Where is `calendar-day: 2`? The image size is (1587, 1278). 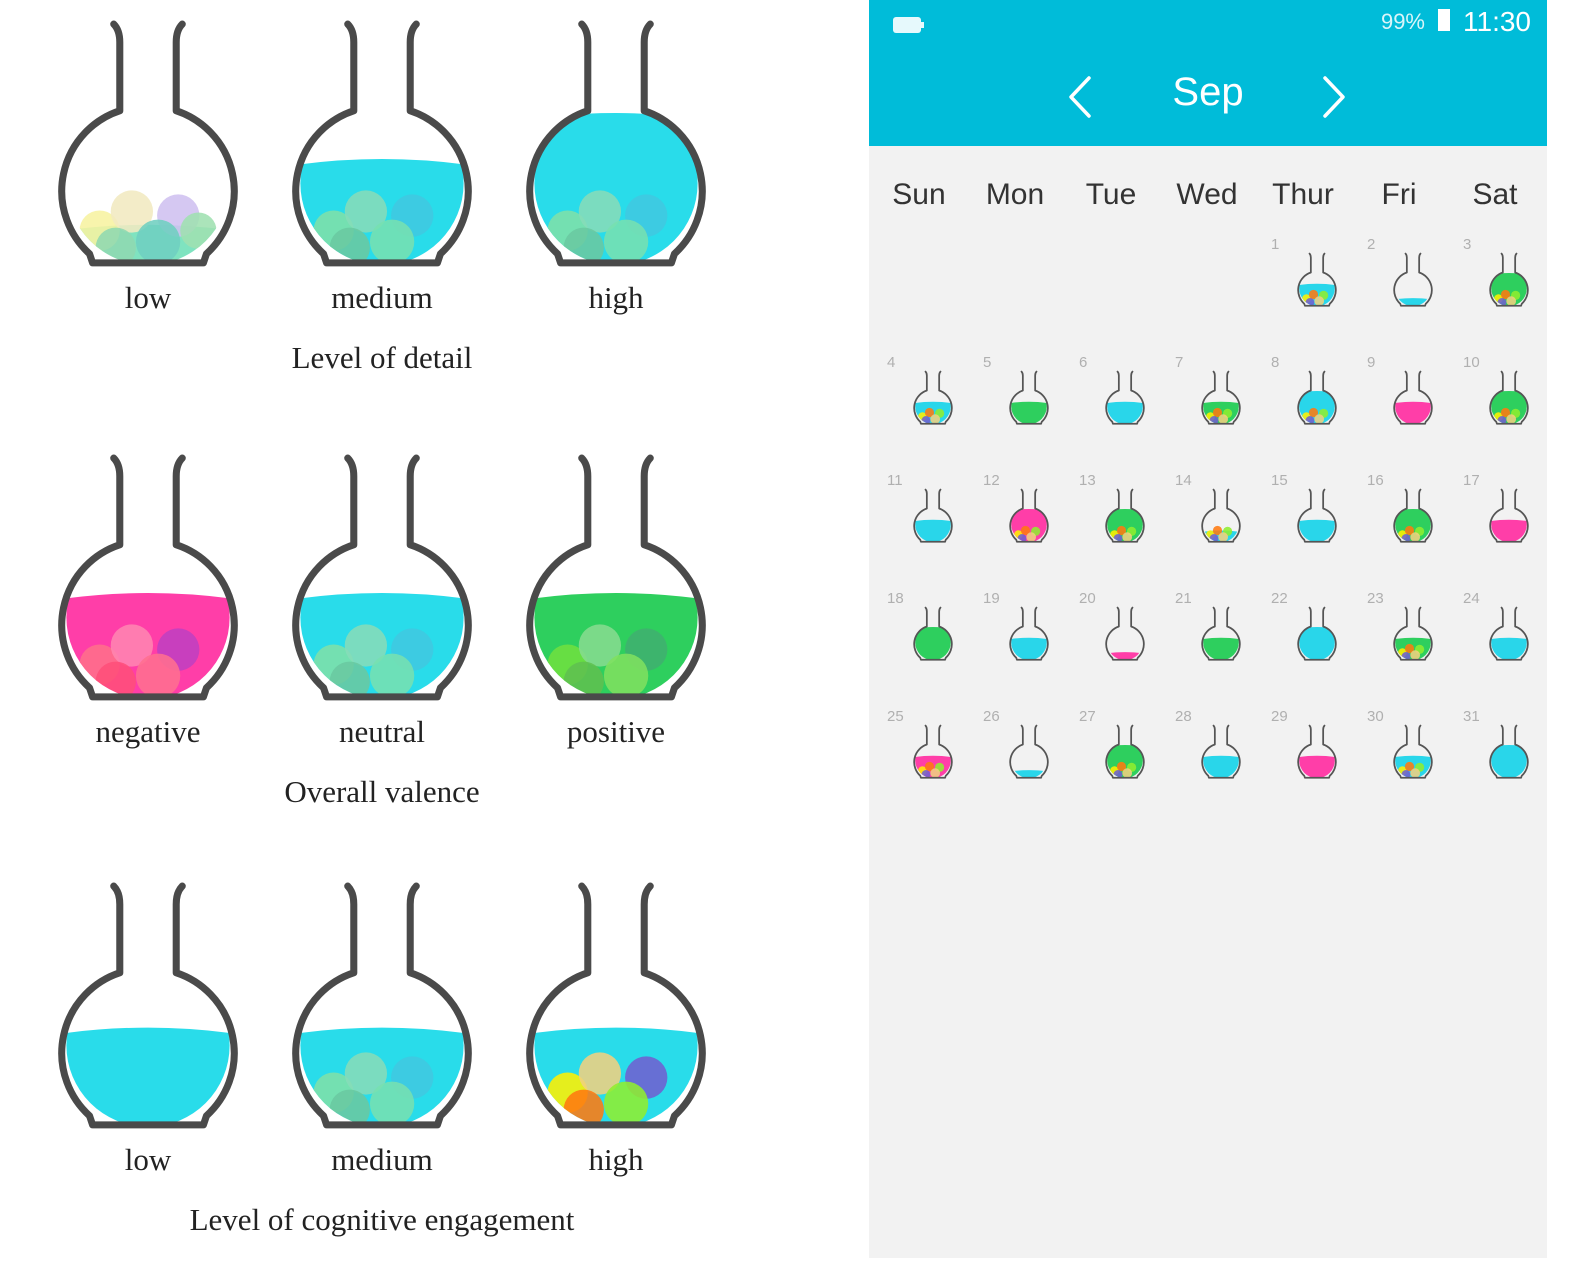
calendar-day: 2 is located at coordinates (1411, 295).